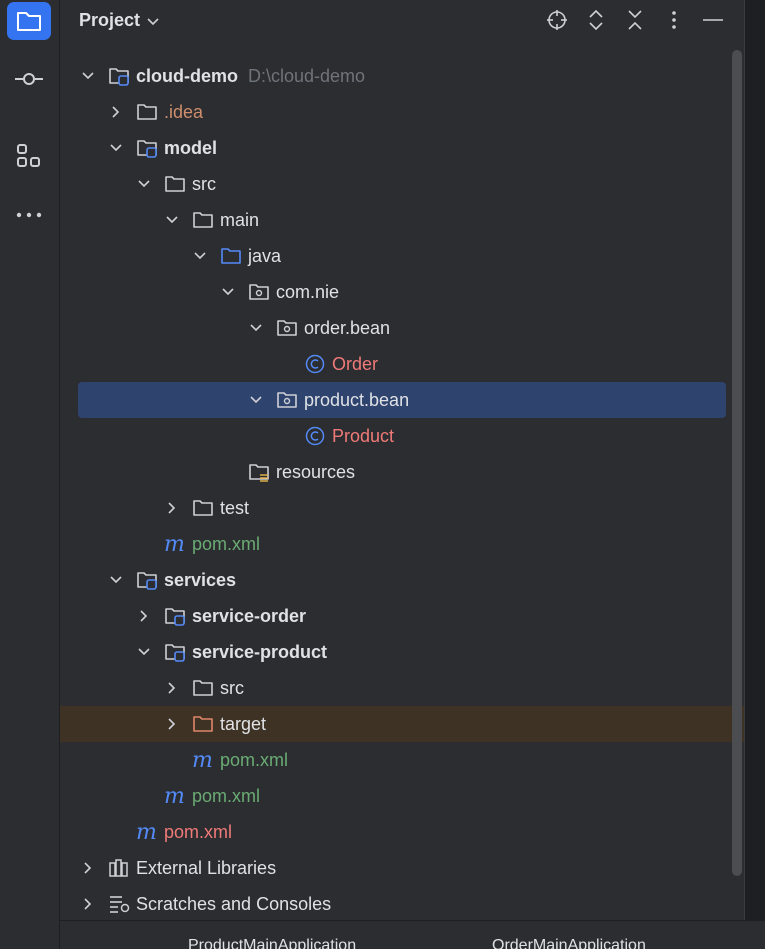 The height and width of the screenshot is (949, 765). Describe the element at coordinates (402, 76) in the screenshot. I see `tree-row: cloud-demo D:\cloud-demo` at that location.